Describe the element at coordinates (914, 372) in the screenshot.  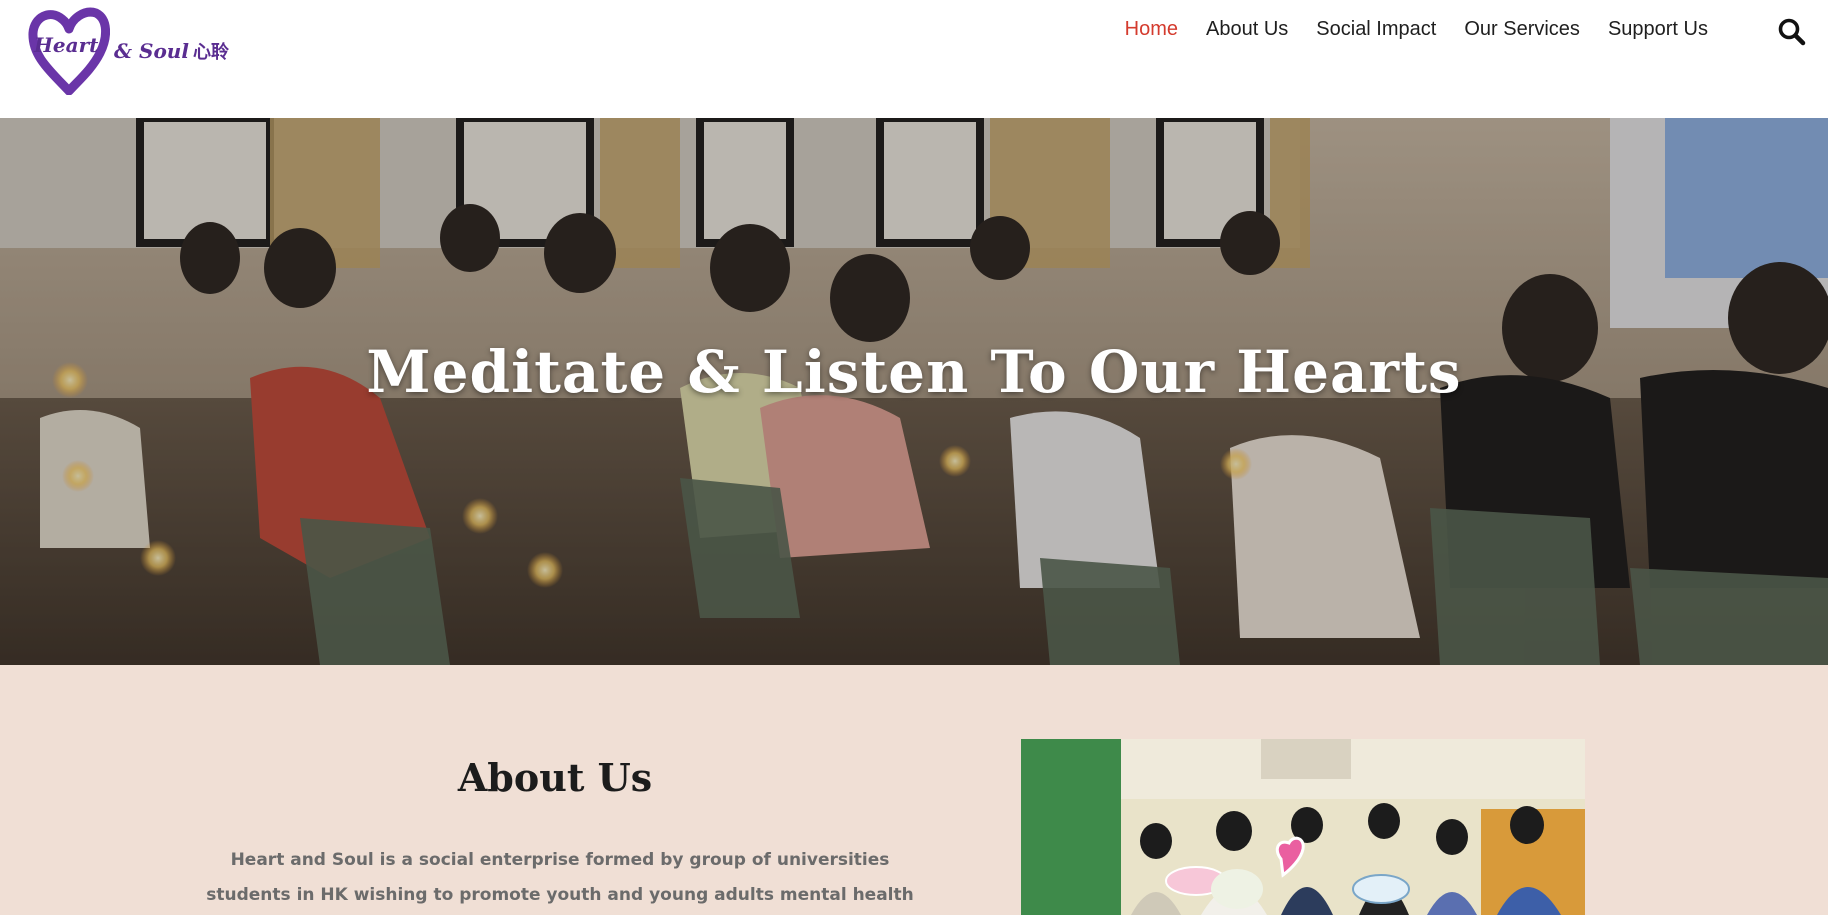
I see `hero-title: Meditate & Listen To Our Hearts` at that location.